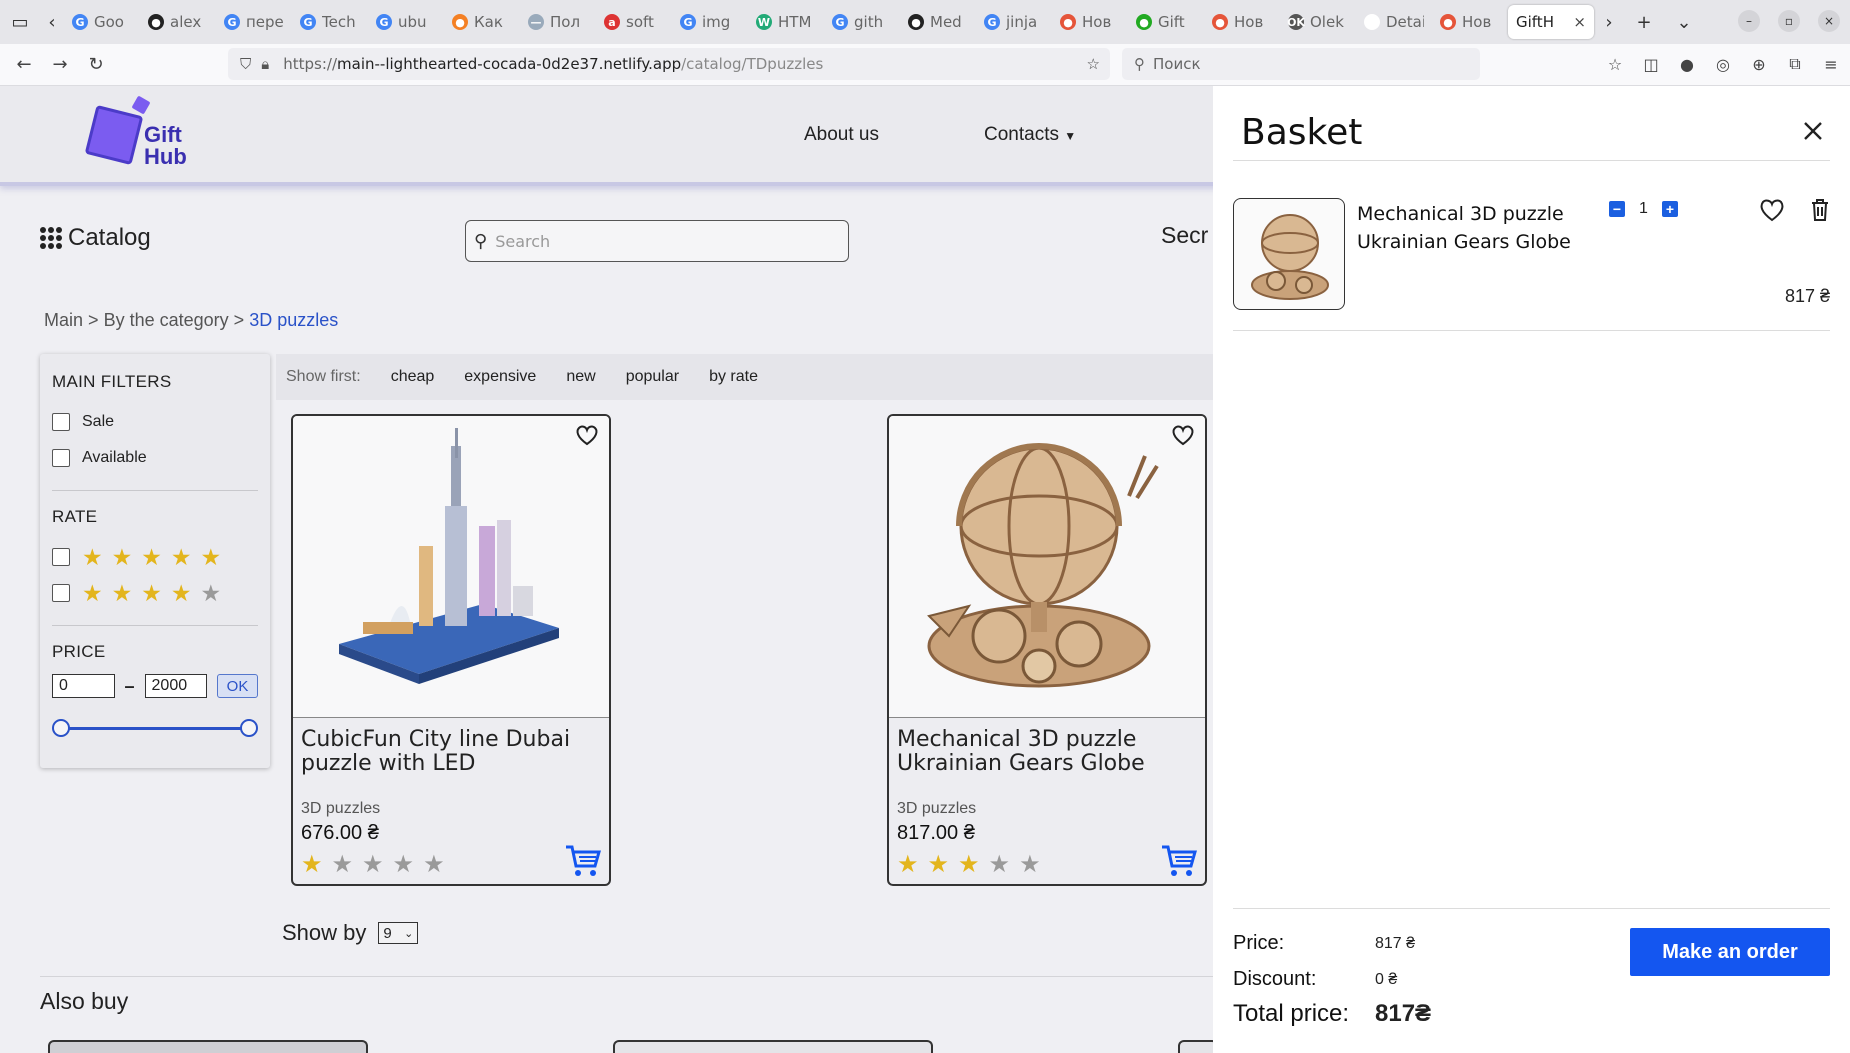  I want to click on decrease-quantity-button: −, so click(1617, 209).